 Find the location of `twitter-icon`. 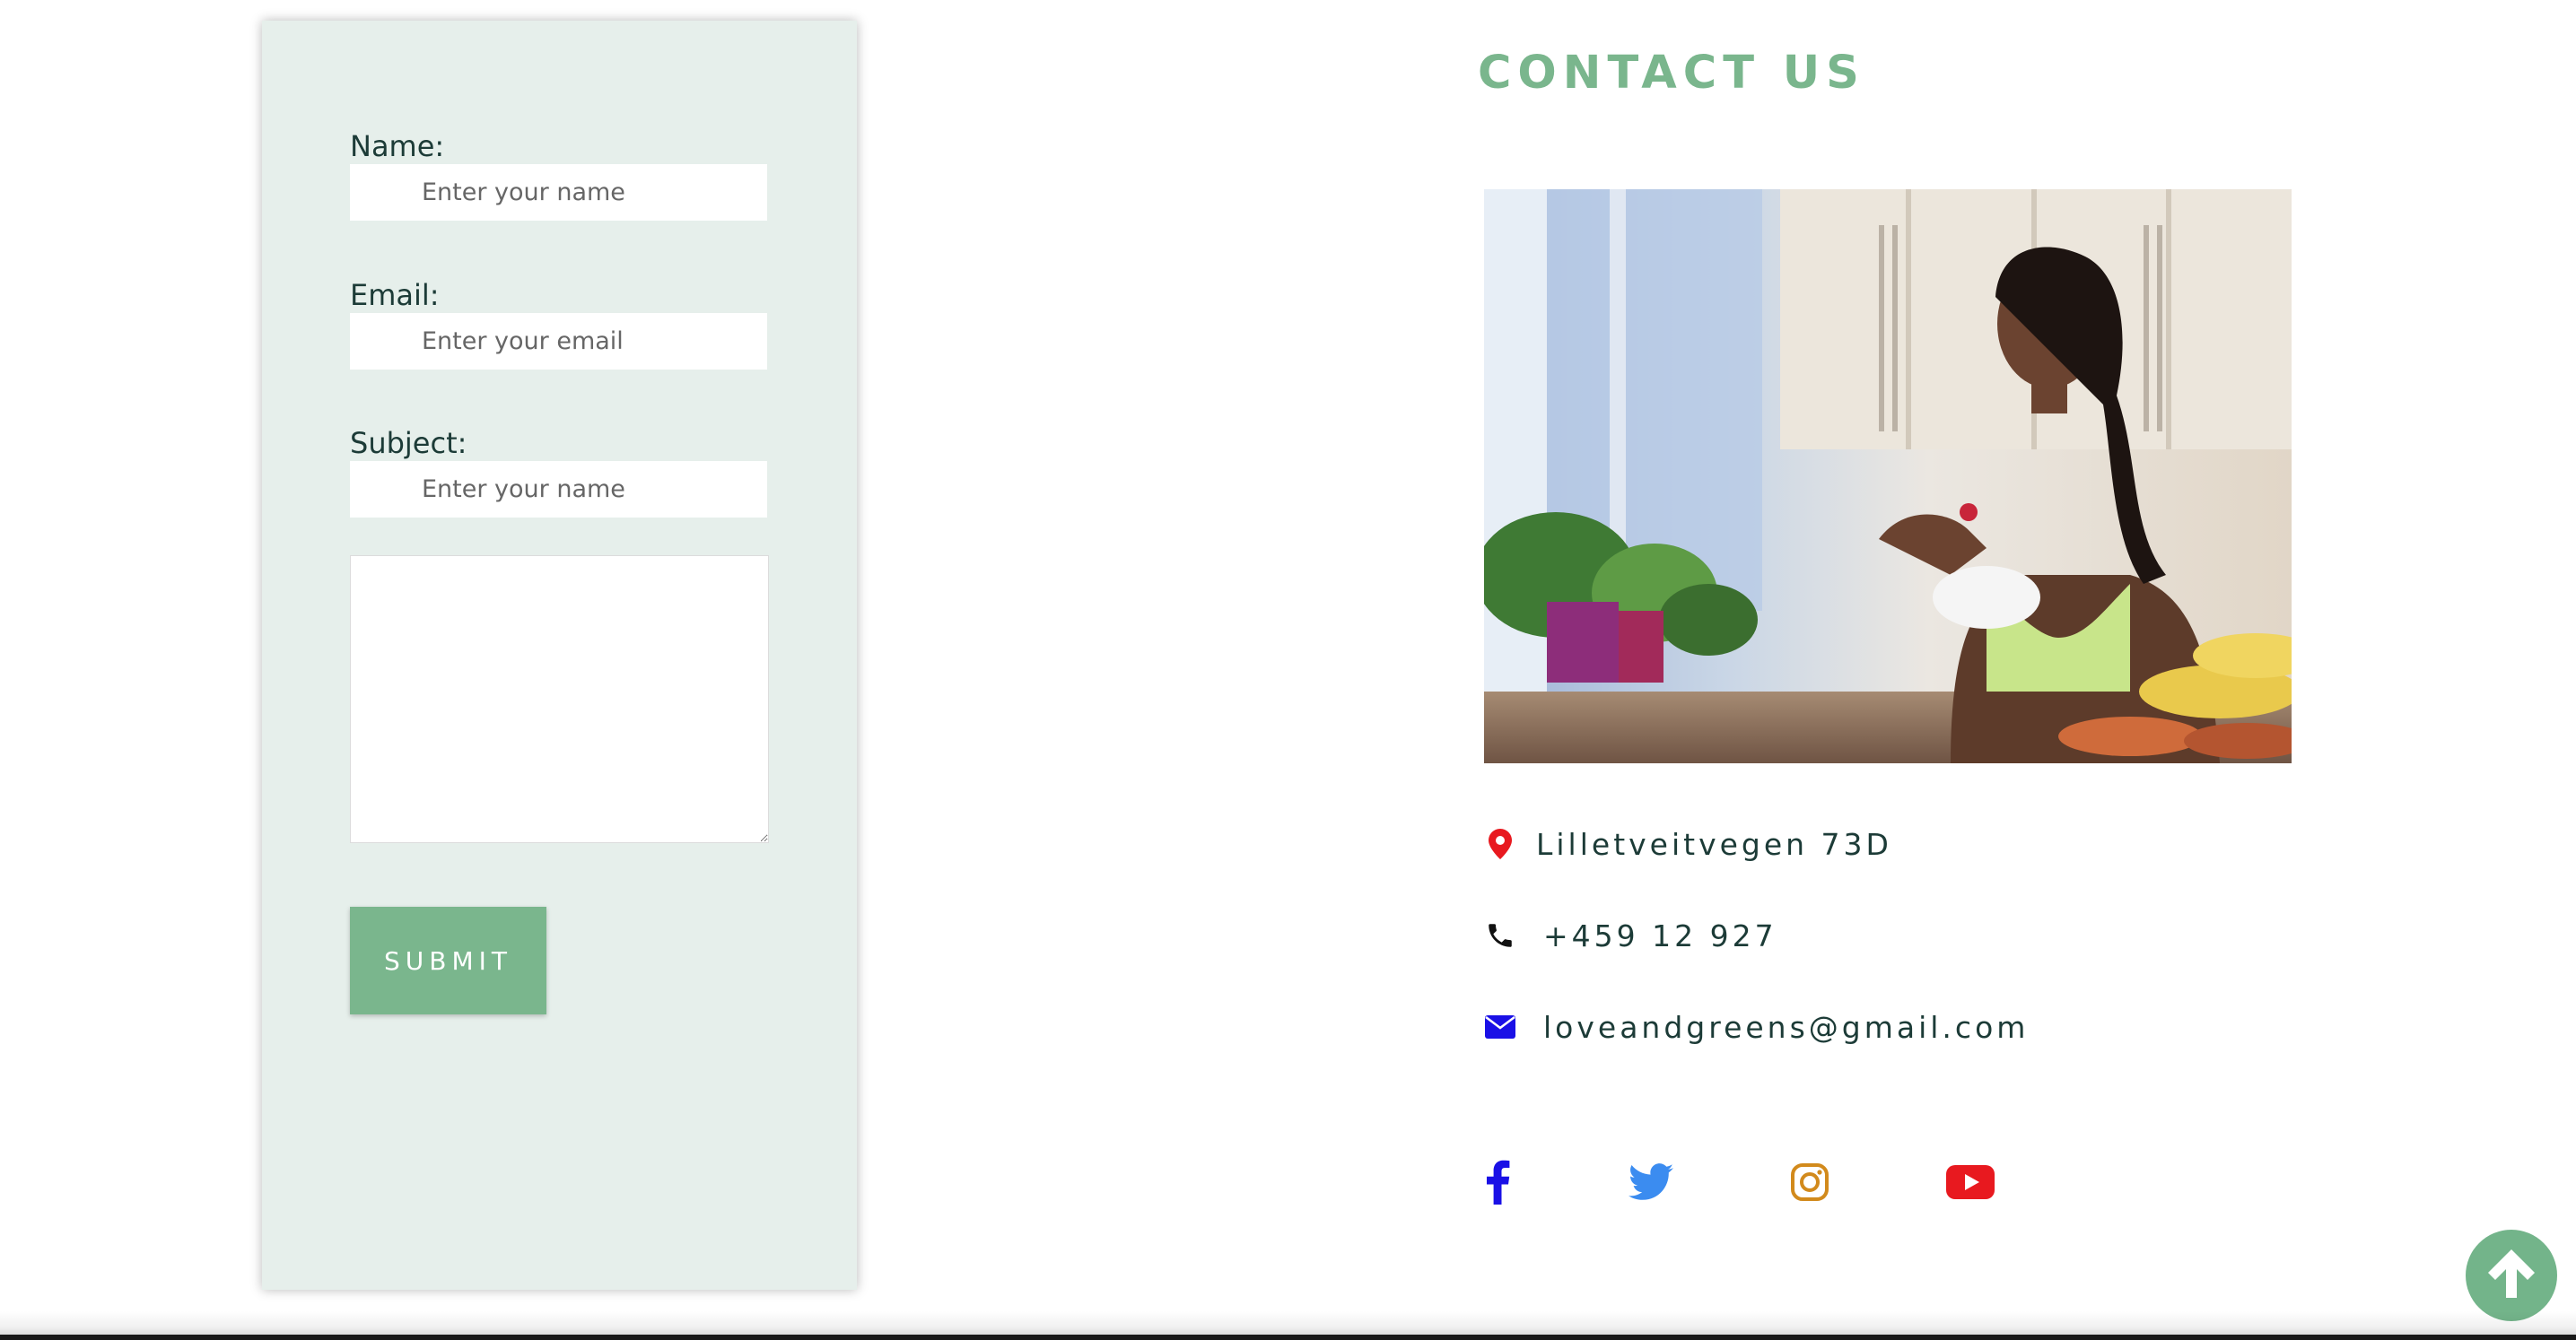

twitter-icon is located at coordinates (1651, 1182).